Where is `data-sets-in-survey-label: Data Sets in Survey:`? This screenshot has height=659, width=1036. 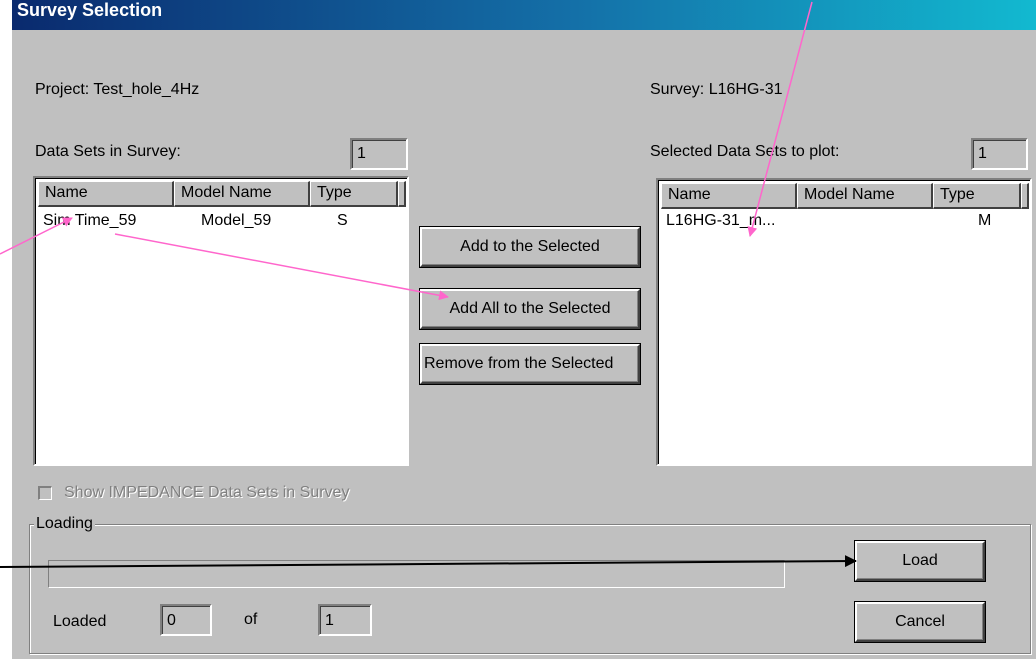 data-sets-in-survey-label: Data Sets in Survey: is located at coordinates (108, 151).